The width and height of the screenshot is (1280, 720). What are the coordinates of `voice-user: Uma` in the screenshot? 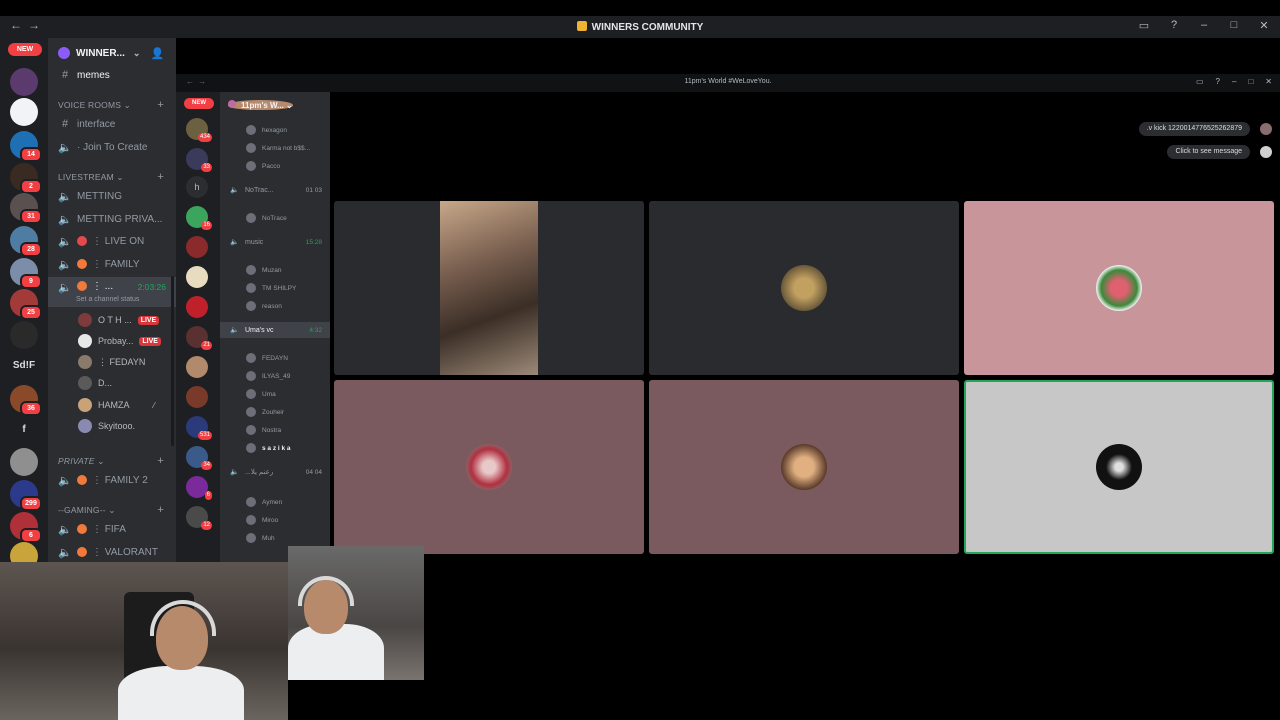 It's located at (261, 394).